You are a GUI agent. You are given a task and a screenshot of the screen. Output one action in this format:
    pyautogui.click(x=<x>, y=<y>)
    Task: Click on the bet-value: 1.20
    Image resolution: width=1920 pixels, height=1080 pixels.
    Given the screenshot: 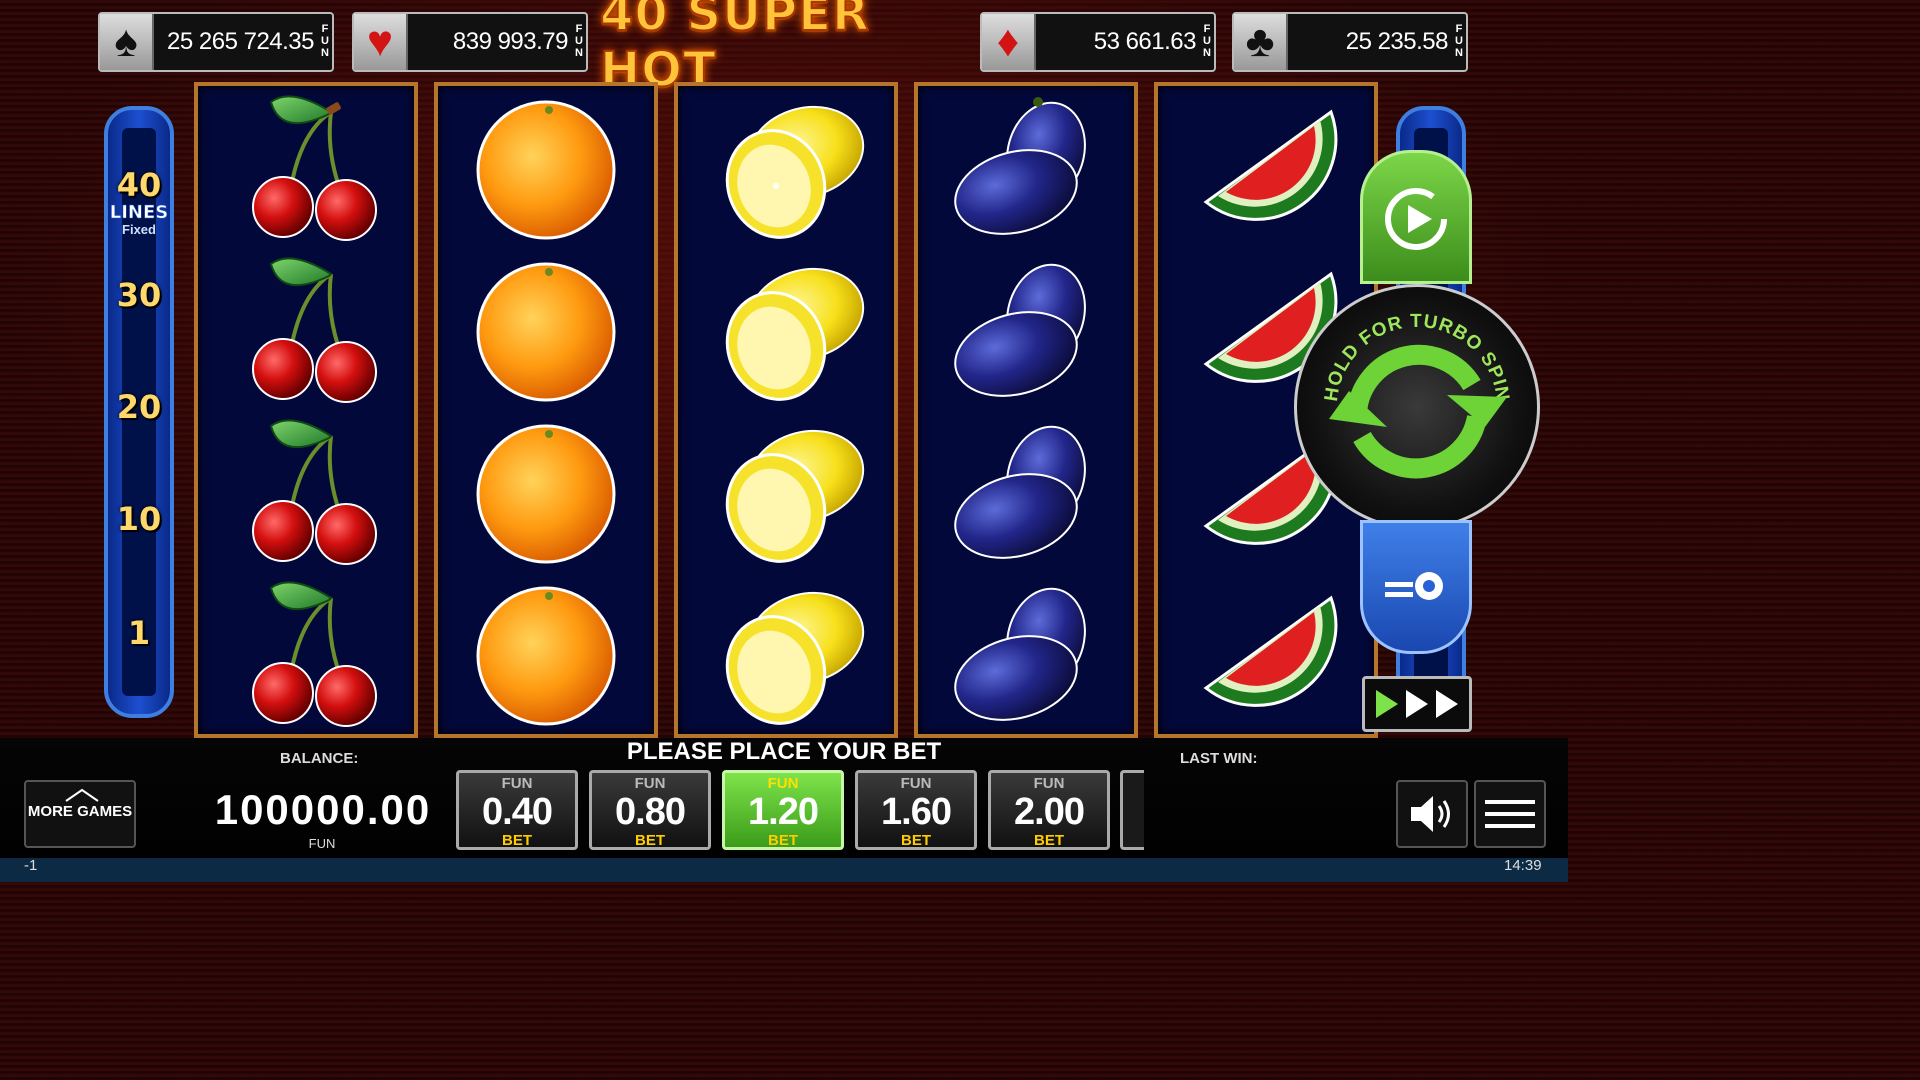 What is the action you would take?
    pyautogui.click(x=783, y=812)
    